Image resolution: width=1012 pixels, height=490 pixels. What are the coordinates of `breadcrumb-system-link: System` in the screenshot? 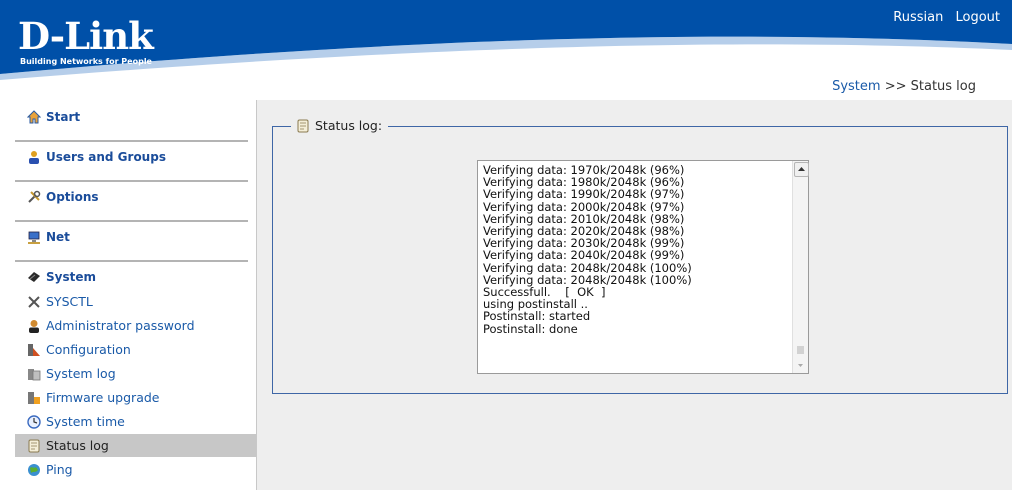 It's located at (856, 86).